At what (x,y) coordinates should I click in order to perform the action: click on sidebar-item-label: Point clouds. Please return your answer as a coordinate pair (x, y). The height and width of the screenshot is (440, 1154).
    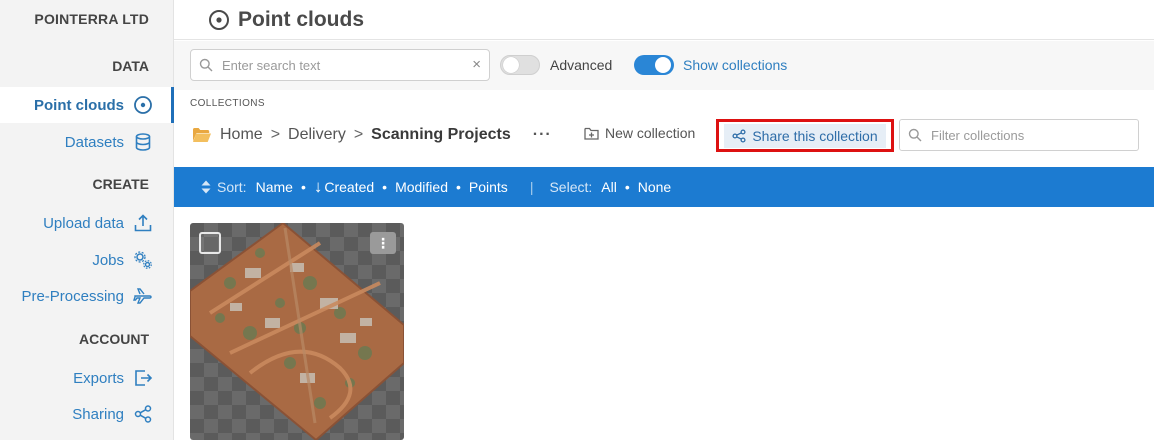
    Looking at the image, I should click on (79, 105).